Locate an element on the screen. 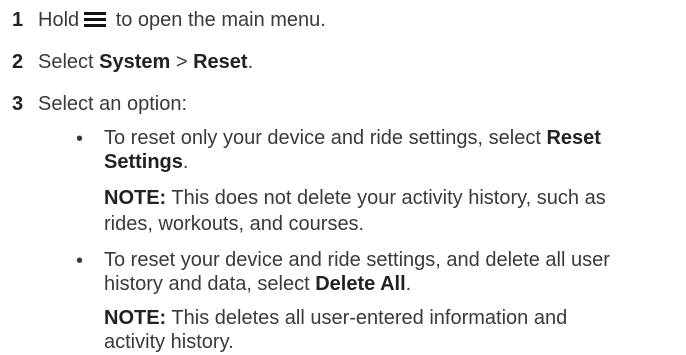 This screenshot has width=686, height=355. option-1-line-2: Settings. is located at coordinates (146, 162).